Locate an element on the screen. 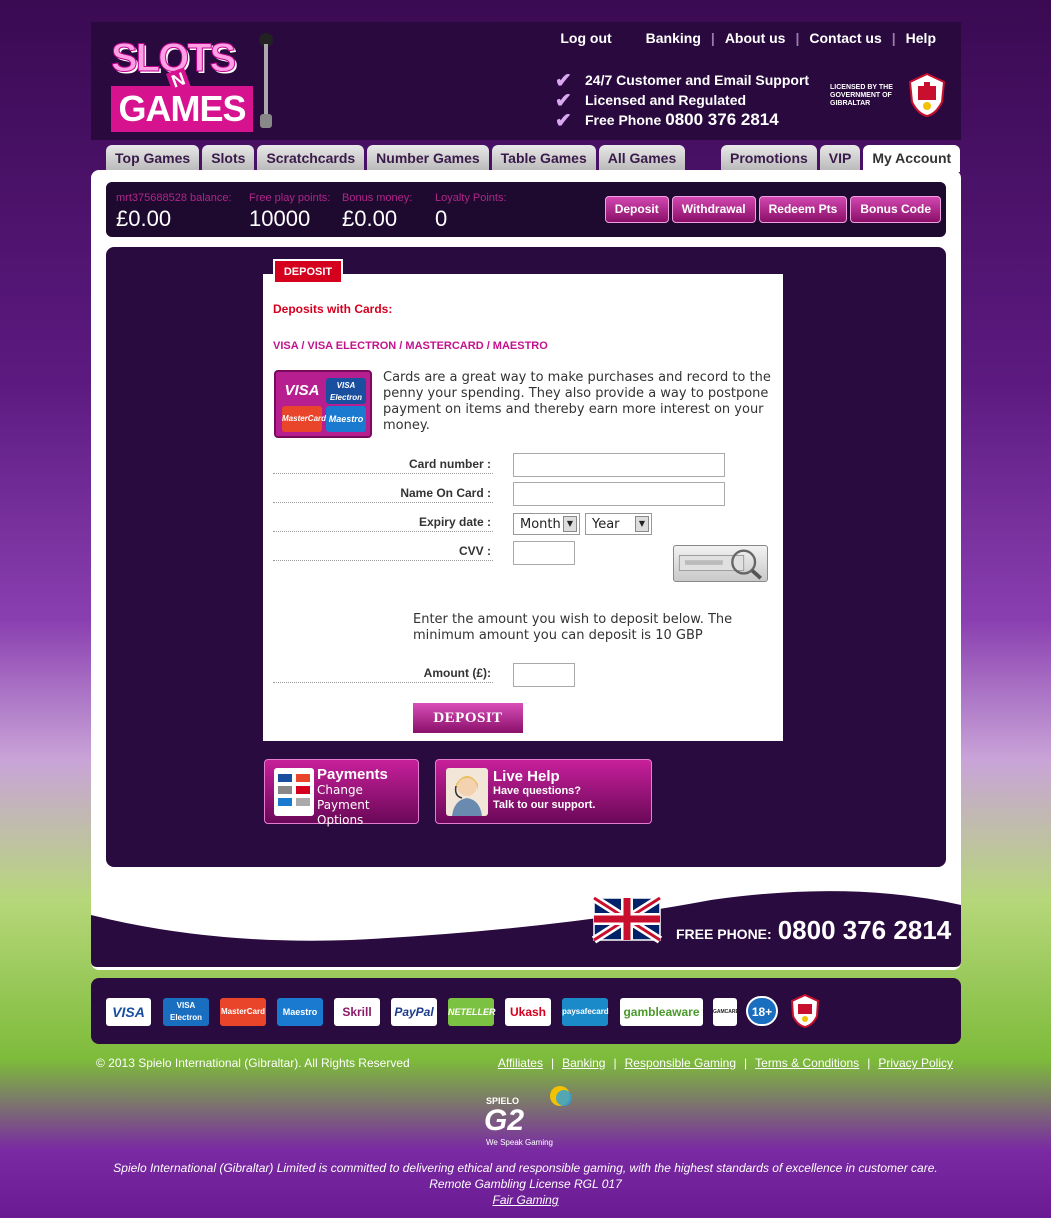 The image size is (1051, 1218). live-help-subtitle-2: Talk to our support. is located at coordinates (544, 805).